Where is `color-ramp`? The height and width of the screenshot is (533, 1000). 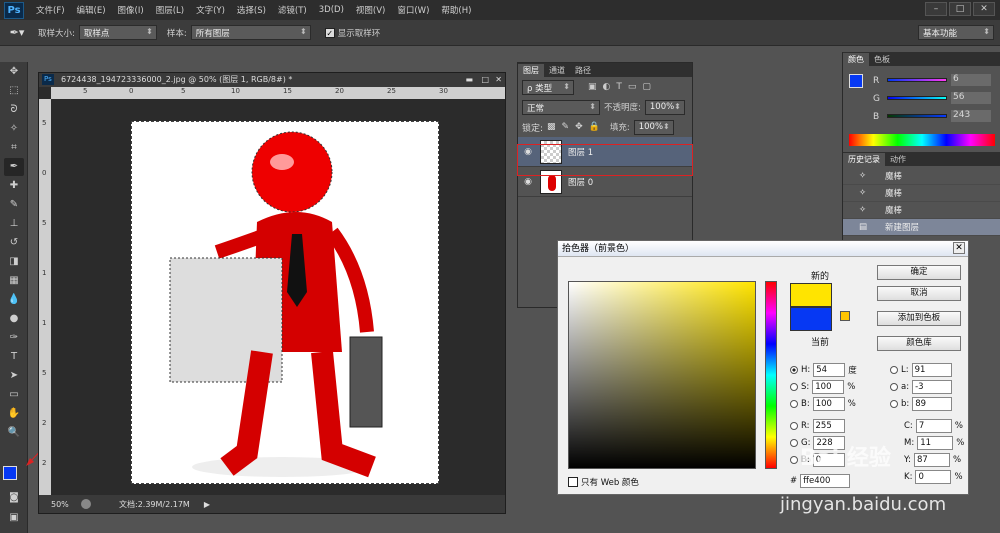 color-ramp is located at coordinates (922, 140).